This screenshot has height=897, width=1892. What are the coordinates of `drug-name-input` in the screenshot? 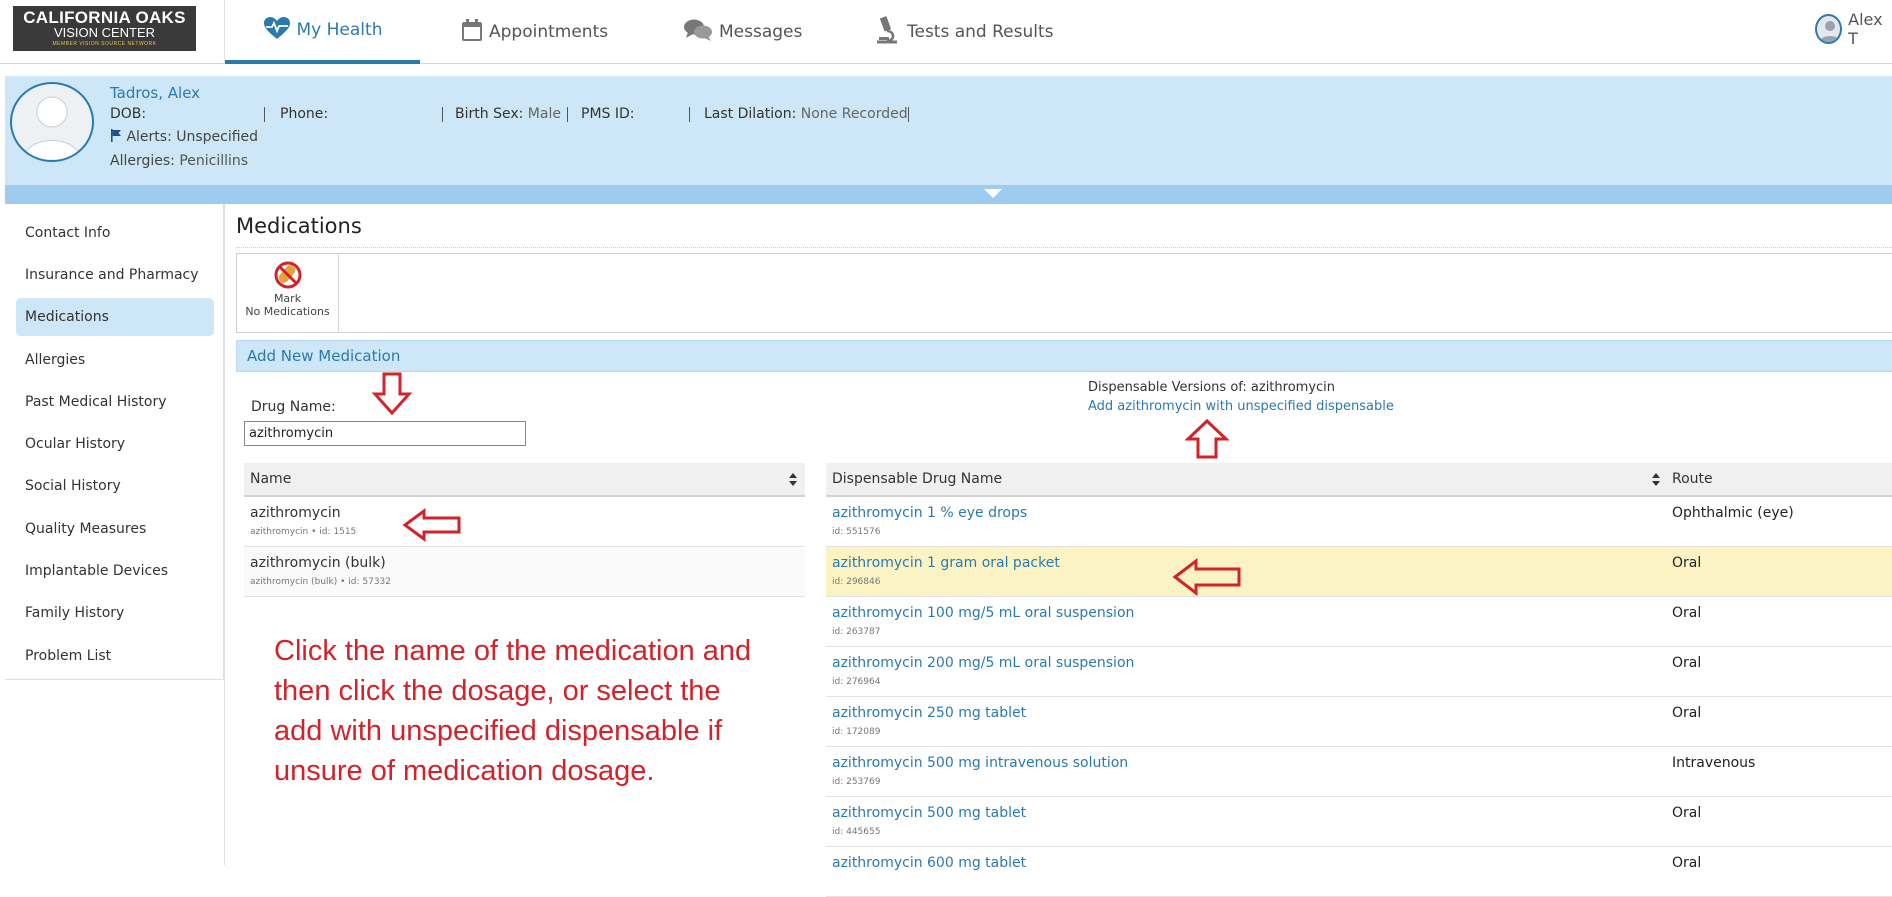 It's located at (385, 433).